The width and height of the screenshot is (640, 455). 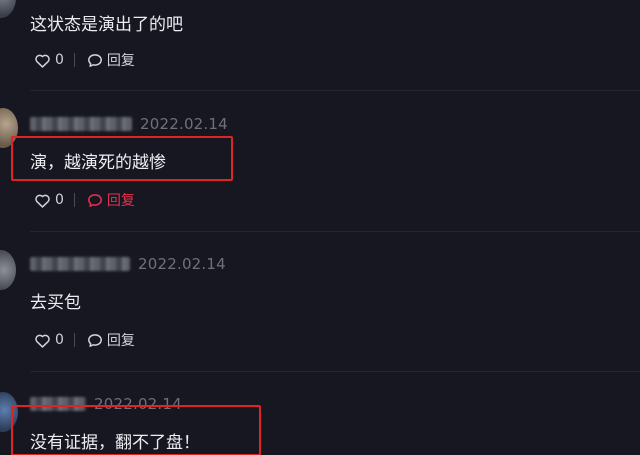 What do you see at coordinates (115, 443) in the screenshot?
I see `comment-text: 没有证据，翻不了盘！` at bounding box center [115, 443].